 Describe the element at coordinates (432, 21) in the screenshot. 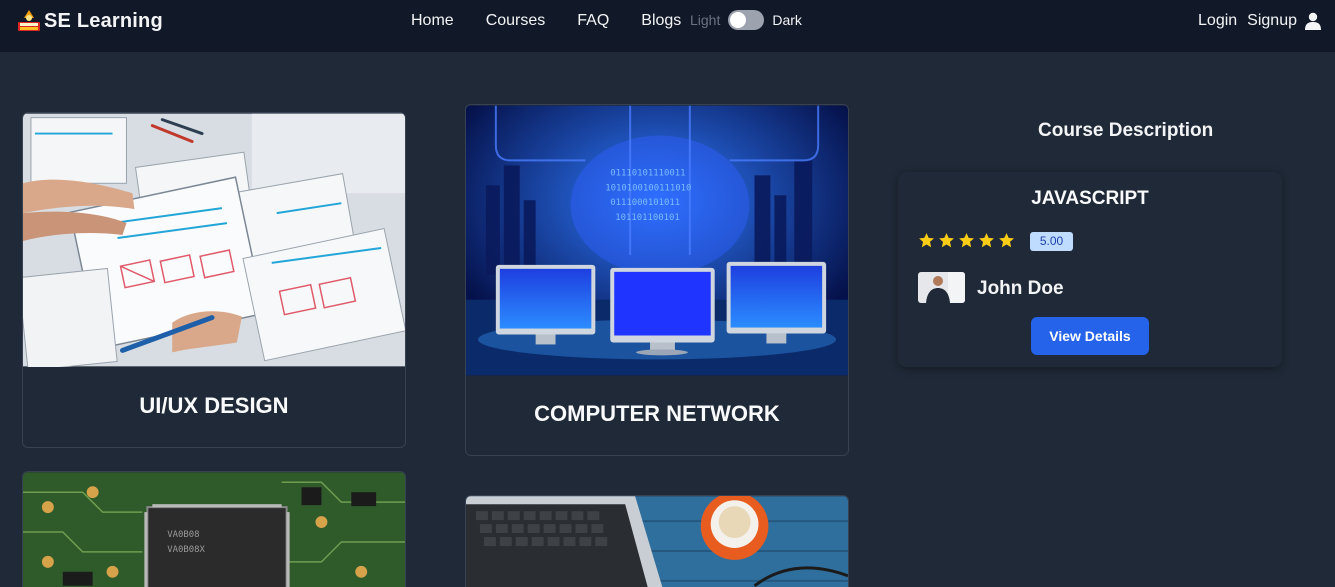

I see `nav-home: Home` at that location.